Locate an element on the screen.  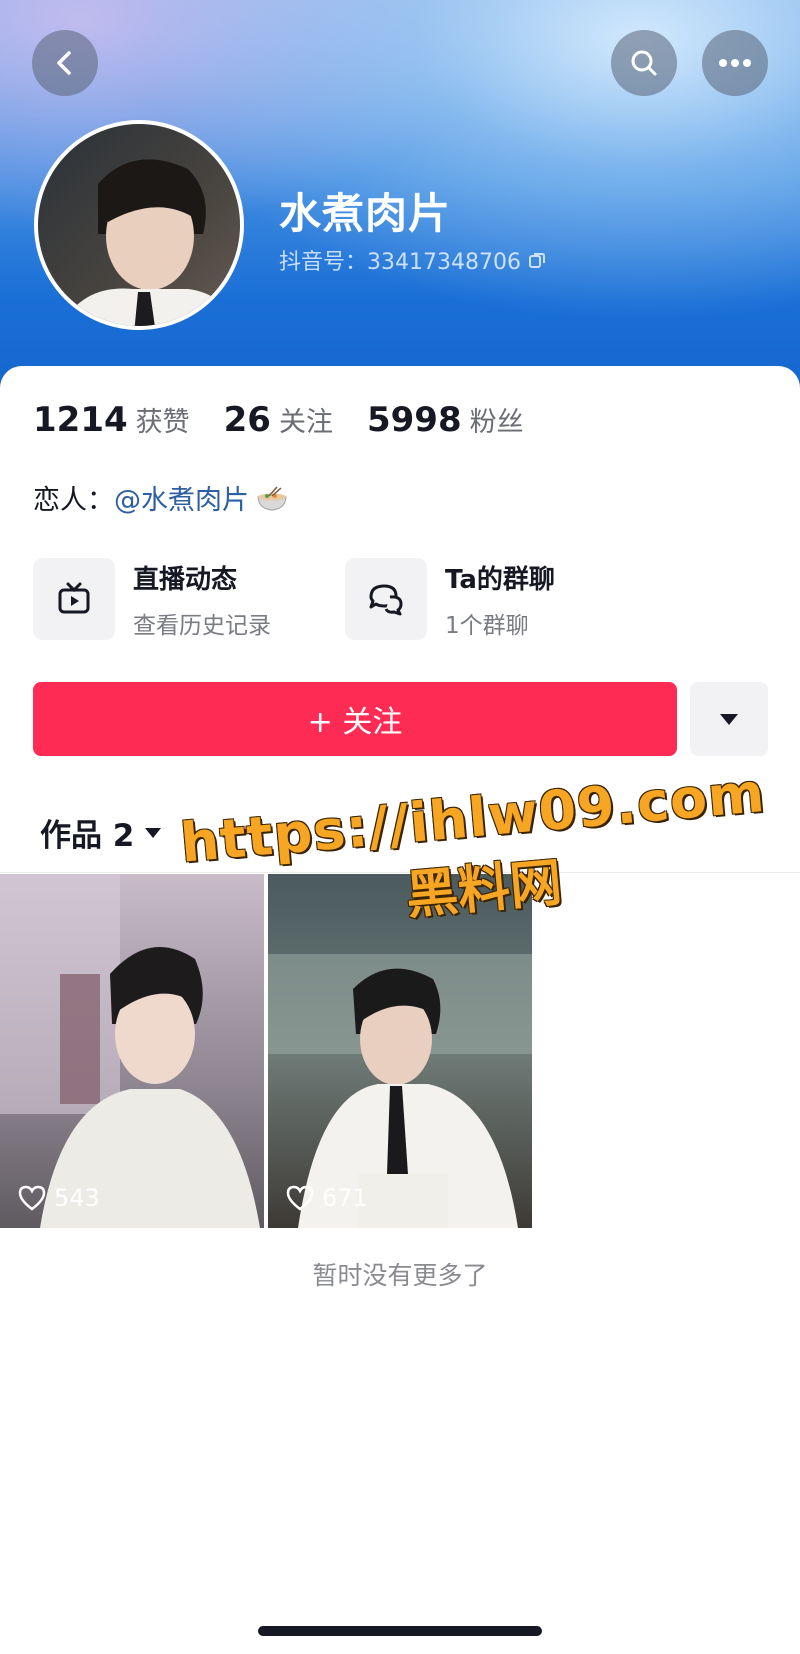
work-likes: 671 is located at coordinates (327, 1198).